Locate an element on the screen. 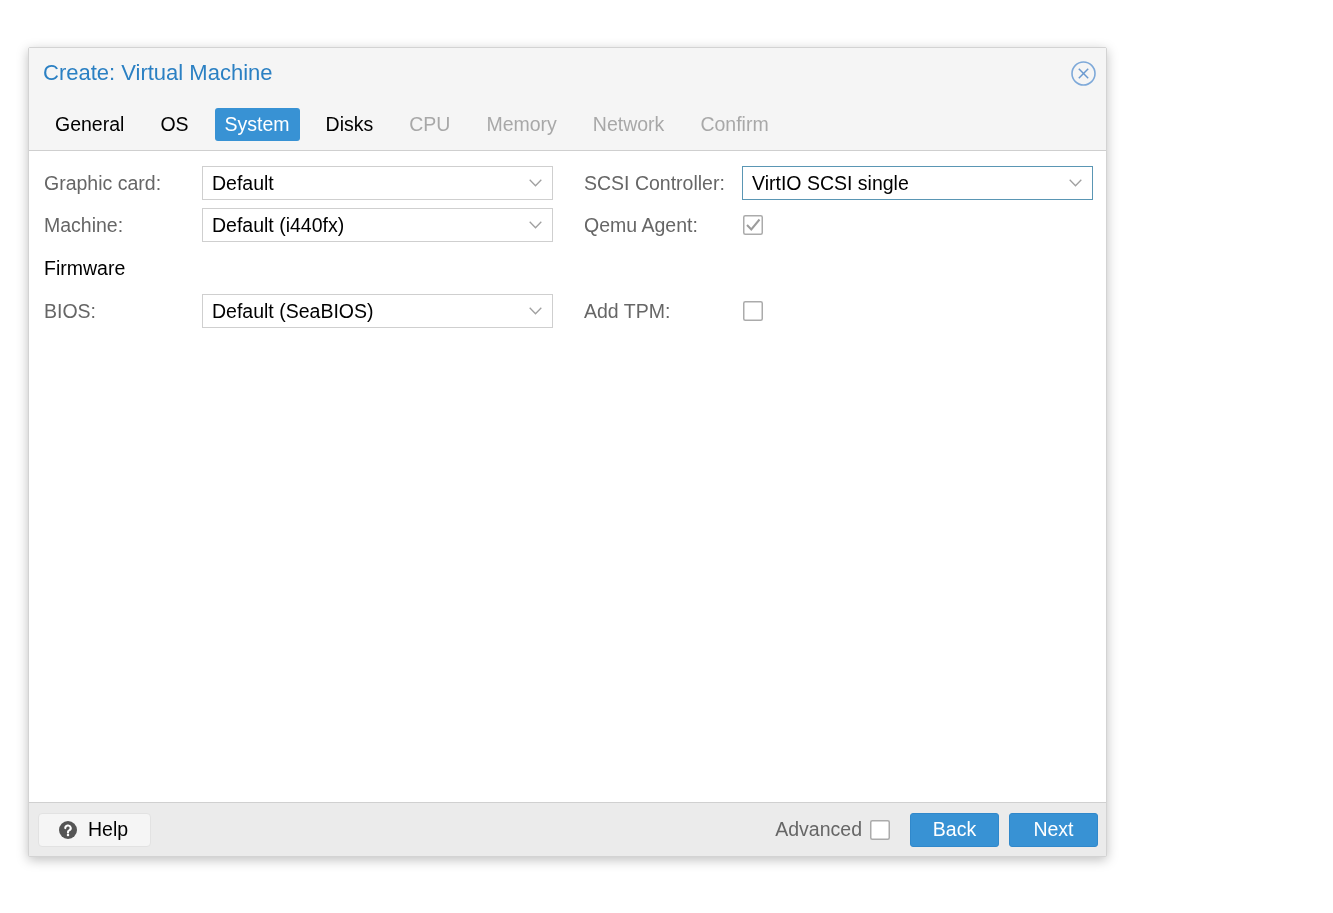 The width and height of the screenshot is (1333, 913). section-heading: Firmware is located at coordinates (85, 268).